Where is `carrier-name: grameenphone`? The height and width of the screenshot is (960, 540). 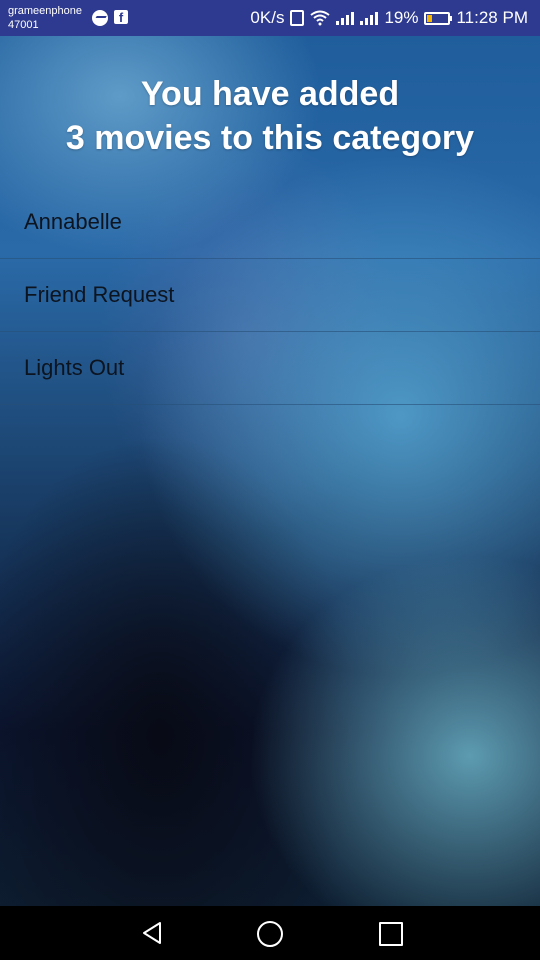 carrier-name: grameenphone is located at coordinates (45, 11).